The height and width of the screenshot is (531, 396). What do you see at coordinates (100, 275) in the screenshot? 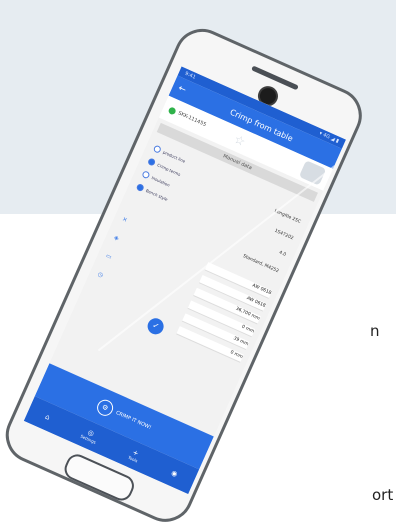
I see `timer-icon: ◷` at bounding box center [100, 275].